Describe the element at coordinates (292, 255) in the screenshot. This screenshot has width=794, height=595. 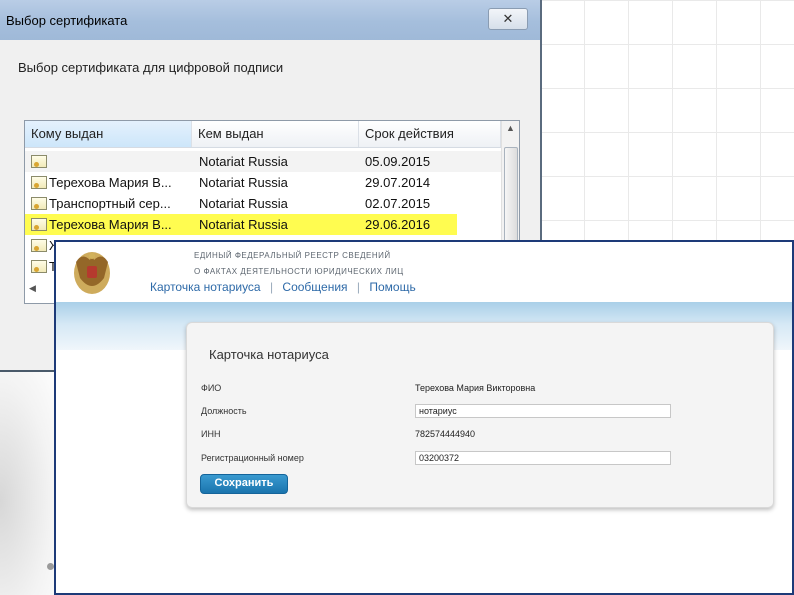
I see `registry-name-line1: ЕДИНЫЙ ФЕДЕРАЛЬНЫЙ РЕЕСТР СВЕДЕНИЙ` at that location.